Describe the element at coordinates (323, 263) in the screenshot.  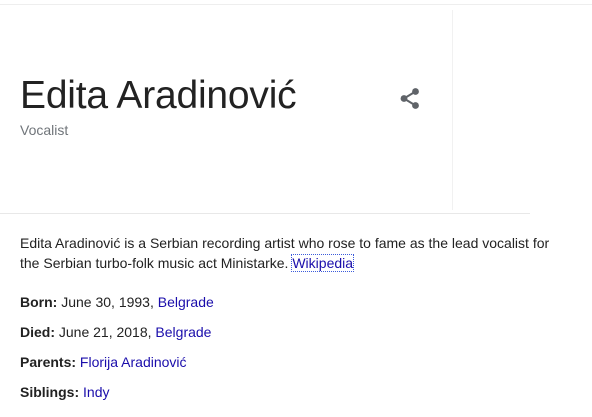
I see `wikipedia-link: Wikipedia` at that location.